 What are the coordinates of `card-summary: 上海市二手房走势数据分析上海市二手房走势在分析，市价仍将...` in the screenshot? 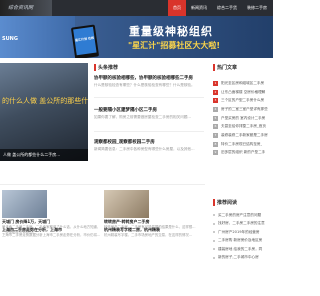 It's located at (51, 235).